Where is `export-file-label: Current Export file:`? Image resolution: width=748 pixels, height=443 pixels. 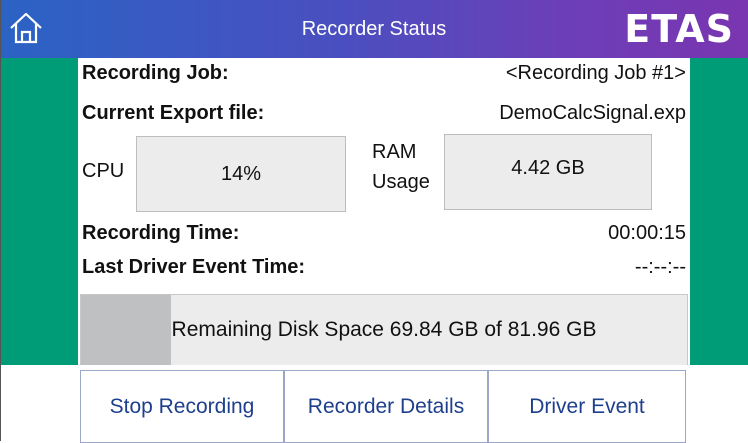 export-file-label: Current Export file: is located at coordinates (173, 113).